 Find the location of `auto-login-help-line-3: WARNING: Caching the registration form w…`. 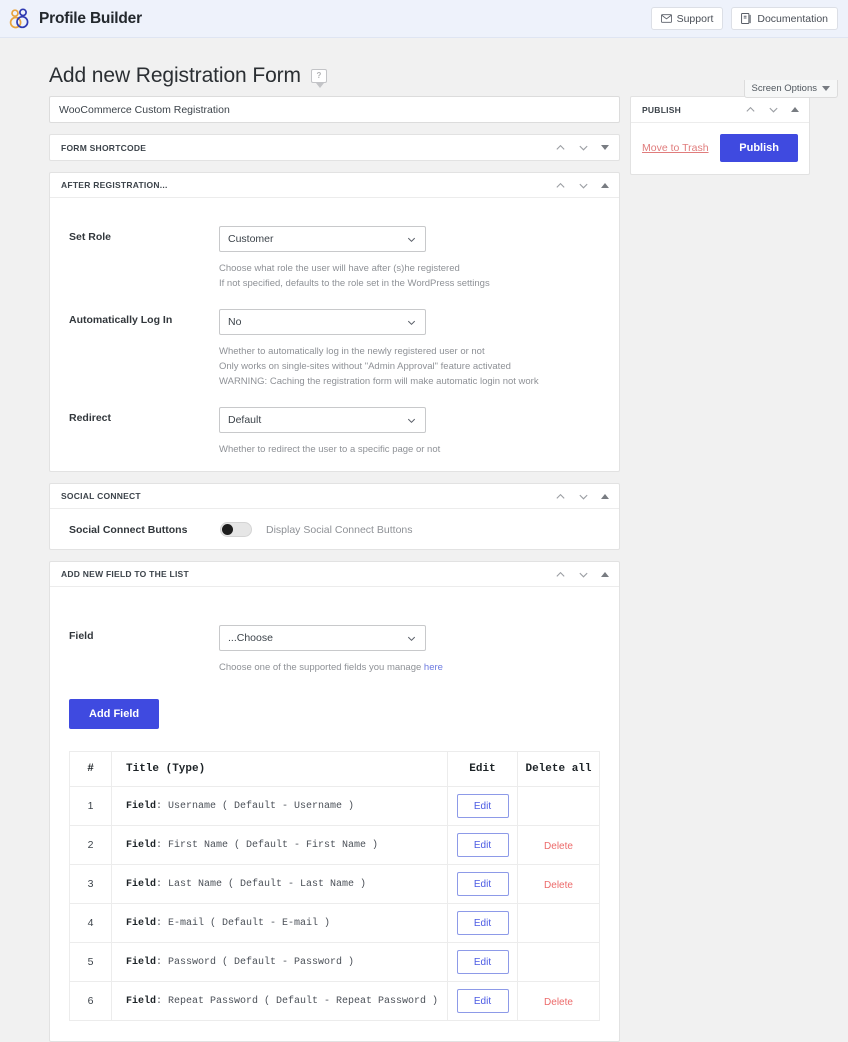

auto-login-help-line-3: WARNING: Caching the registration form w… is located at coordinates (379, 381).